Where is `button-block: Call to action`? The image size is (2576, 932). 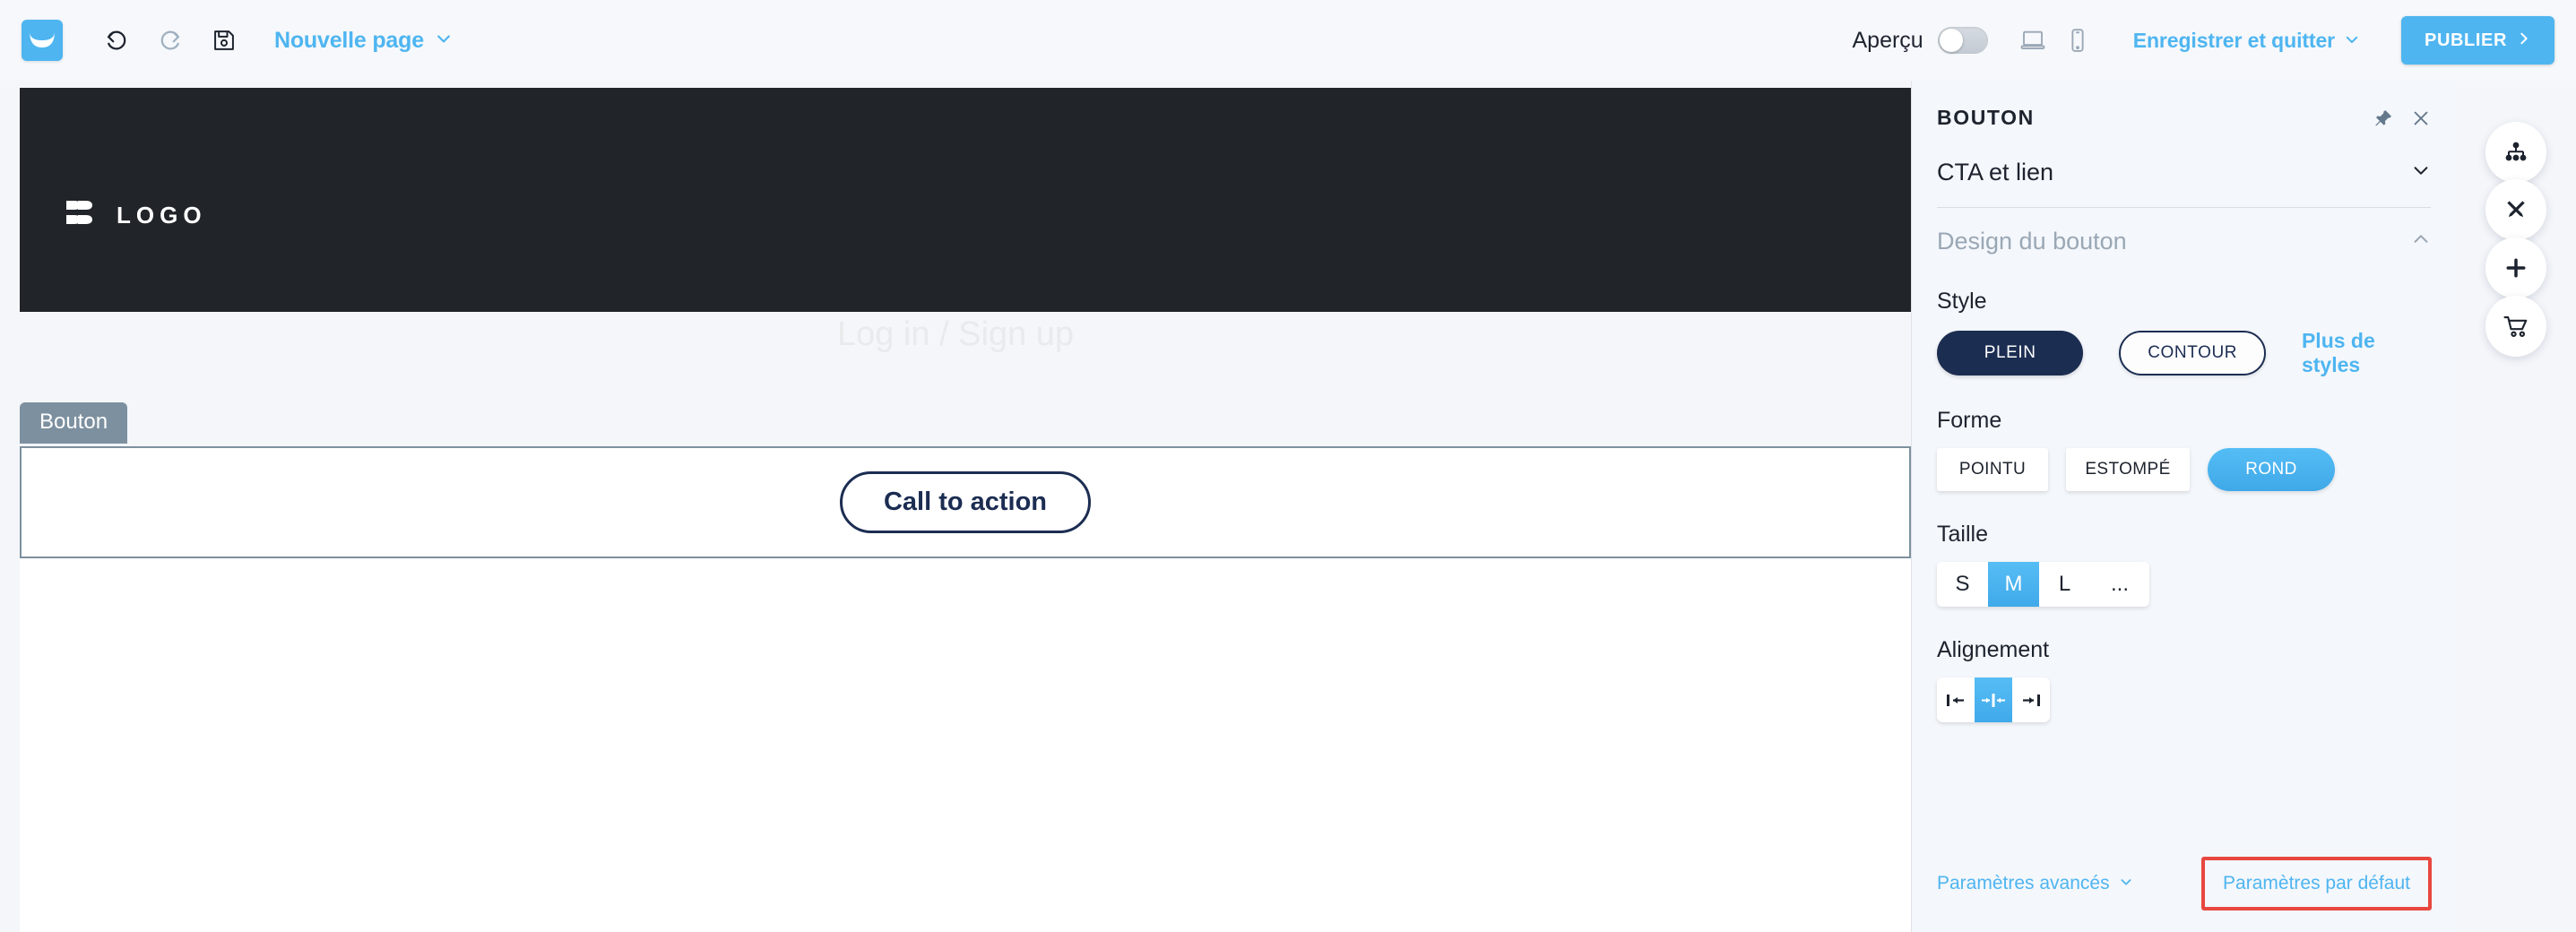 button-block: Call to action is located at coordinates (965, 502).